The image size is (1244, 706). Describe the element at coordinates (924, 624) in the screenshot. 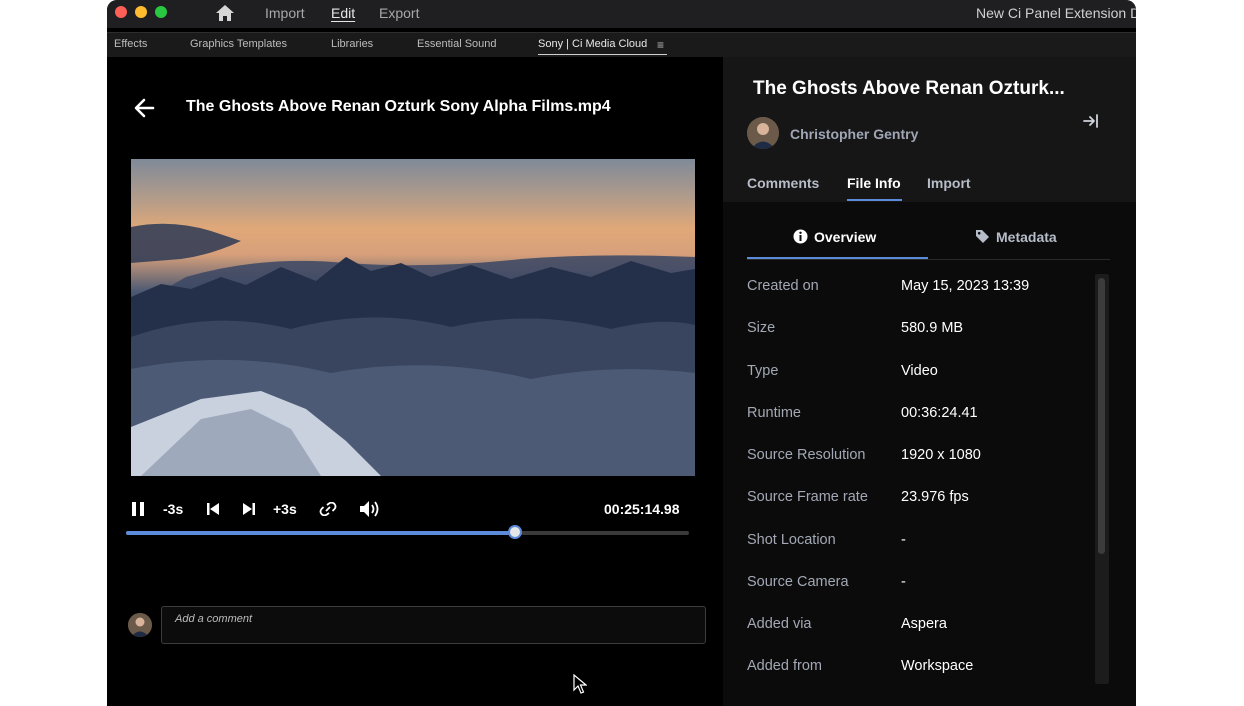

I see `info-value: Aspera` at that location.